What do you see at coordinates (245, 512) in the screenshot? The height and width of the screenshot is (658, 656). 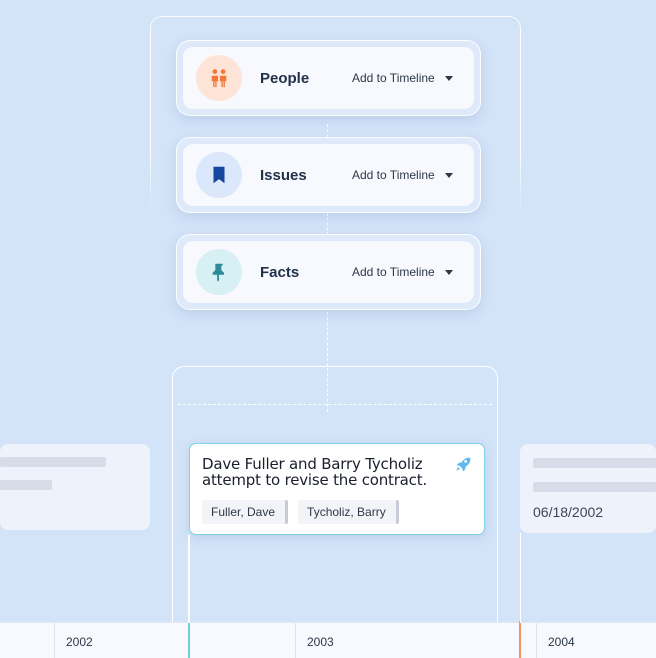 I see `person-tag: Fuller, Dave` at bounding box center [245, 512].